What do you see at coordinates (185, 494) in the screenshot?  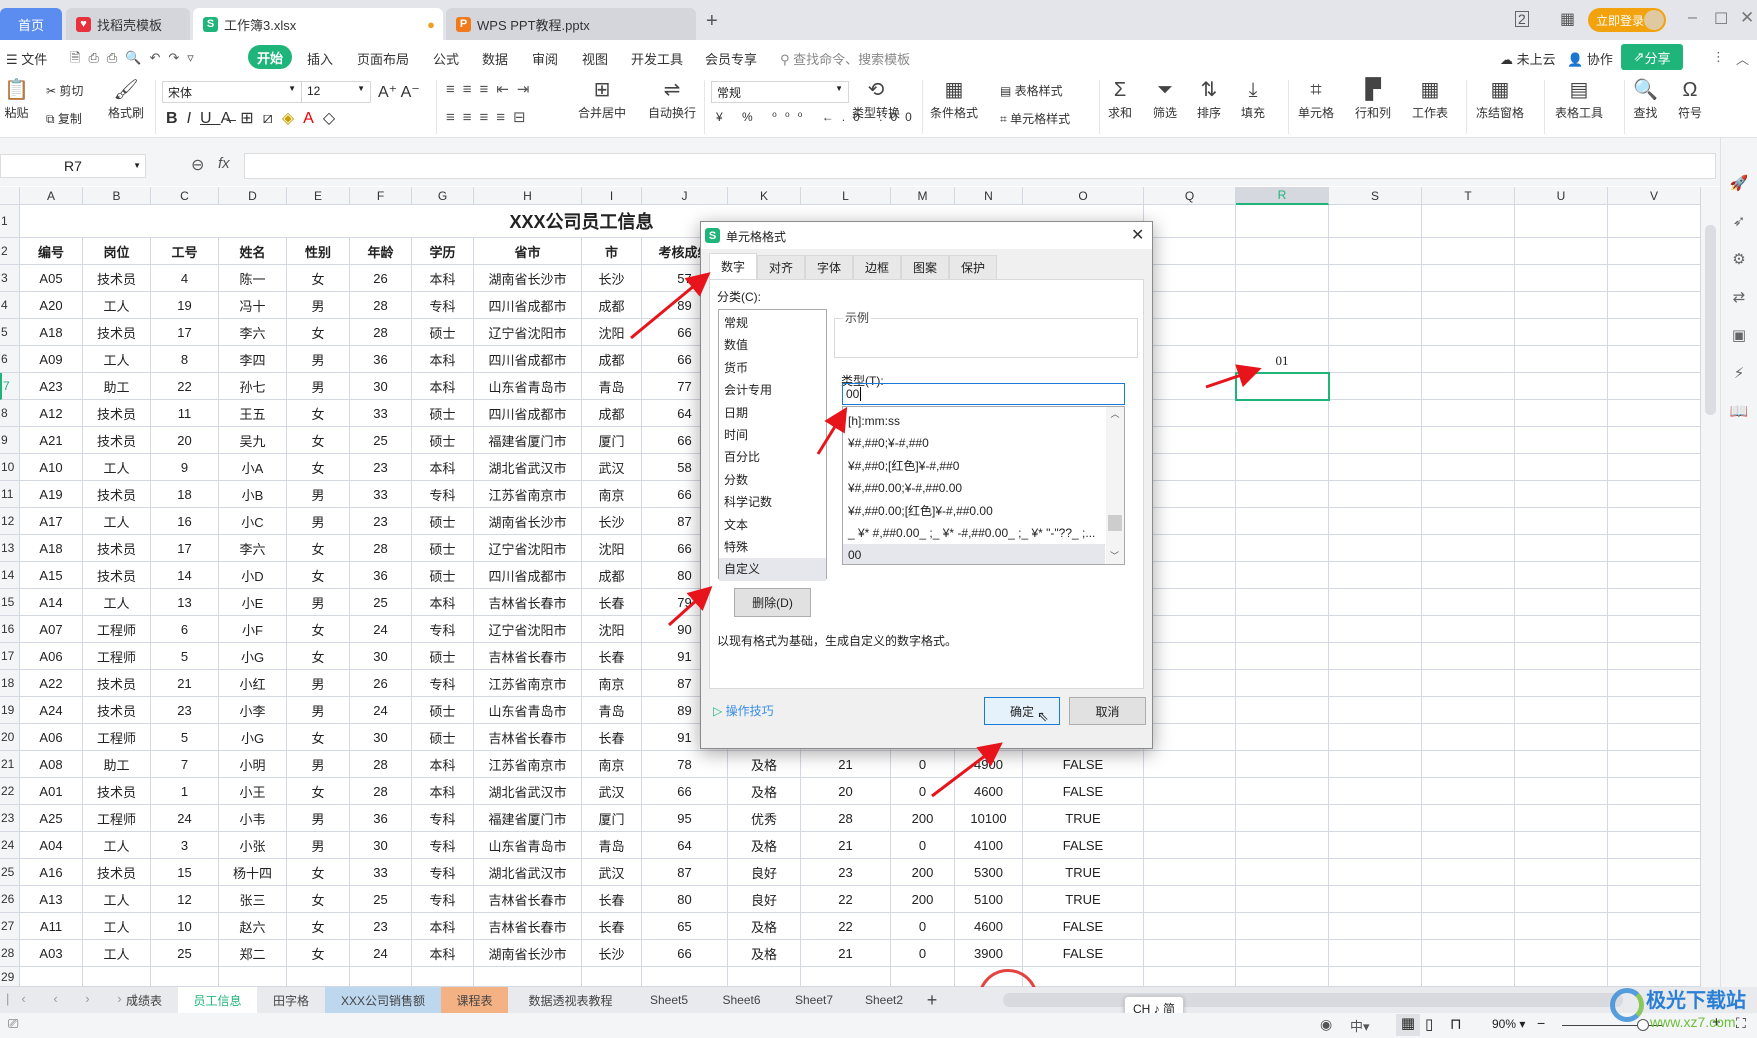 I see `cell: 18` at bounding box center [185, 494].